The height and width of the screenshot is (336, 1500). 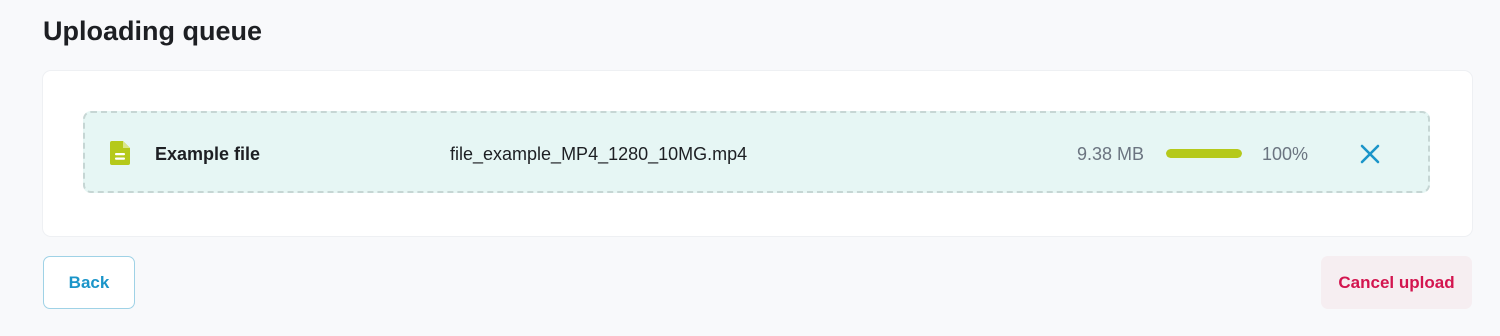 What do you see at coordinates (1396, 282) in the screenshot?
I see `cancel-upload-button: Cancel upload` at bounding box center [1396, 282].